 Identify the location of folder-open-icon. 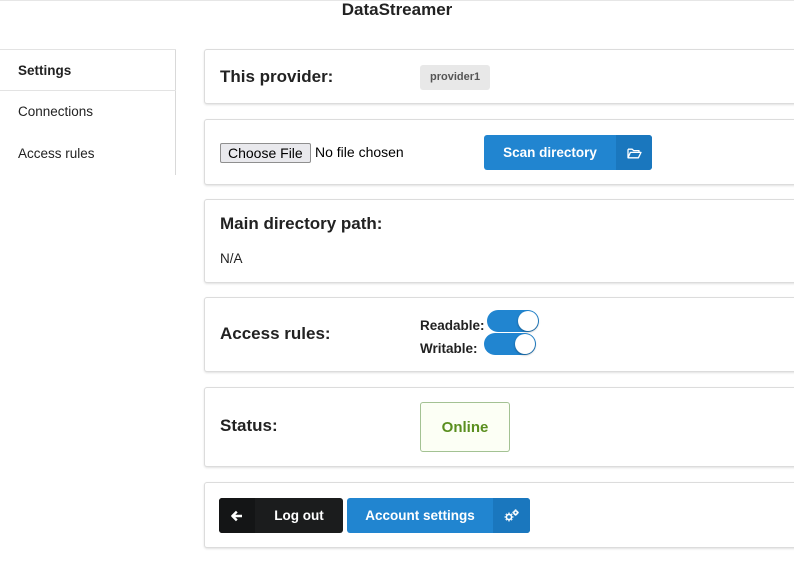
(634, 152).